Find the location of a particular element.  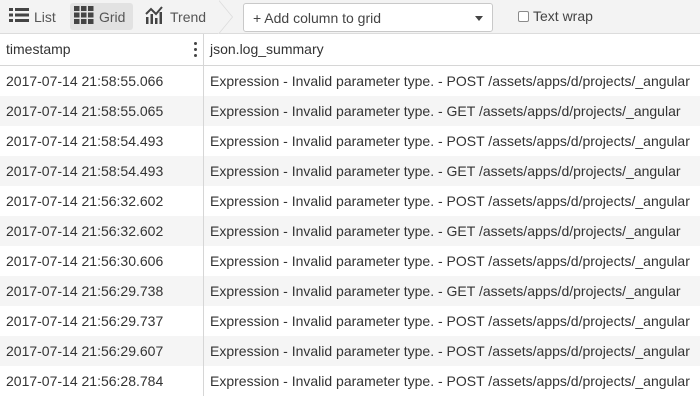

text-wrap-checkbox is located at coordinates (523, 16).